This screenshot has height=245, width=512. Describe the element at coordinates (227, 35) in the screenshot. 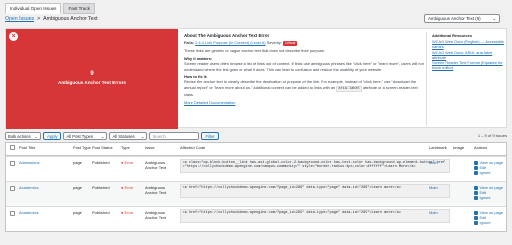

I see `about-title: About The Ambiguous Anchor Text Error` at that location.